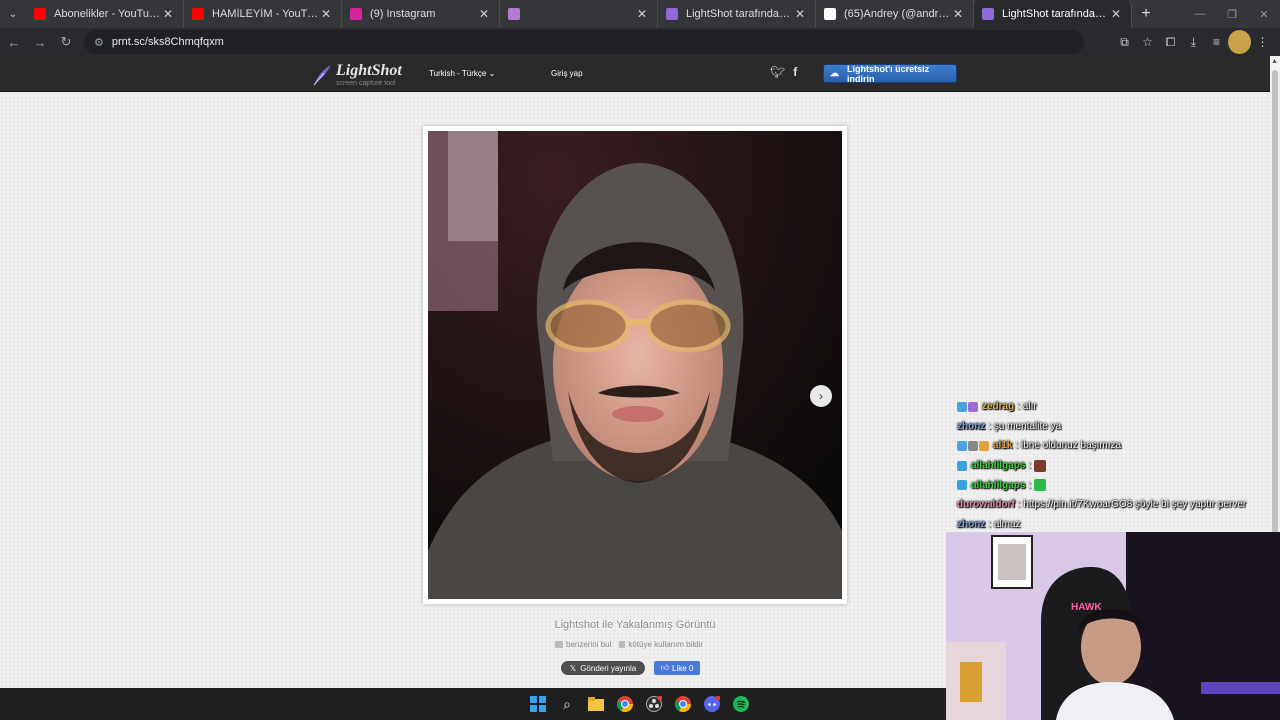 The width and height of the screenshot is (1280, 720). Describe the element at coordinates (567, 73) in the screenshot. I see `login-link: Giriş yap` at that location.